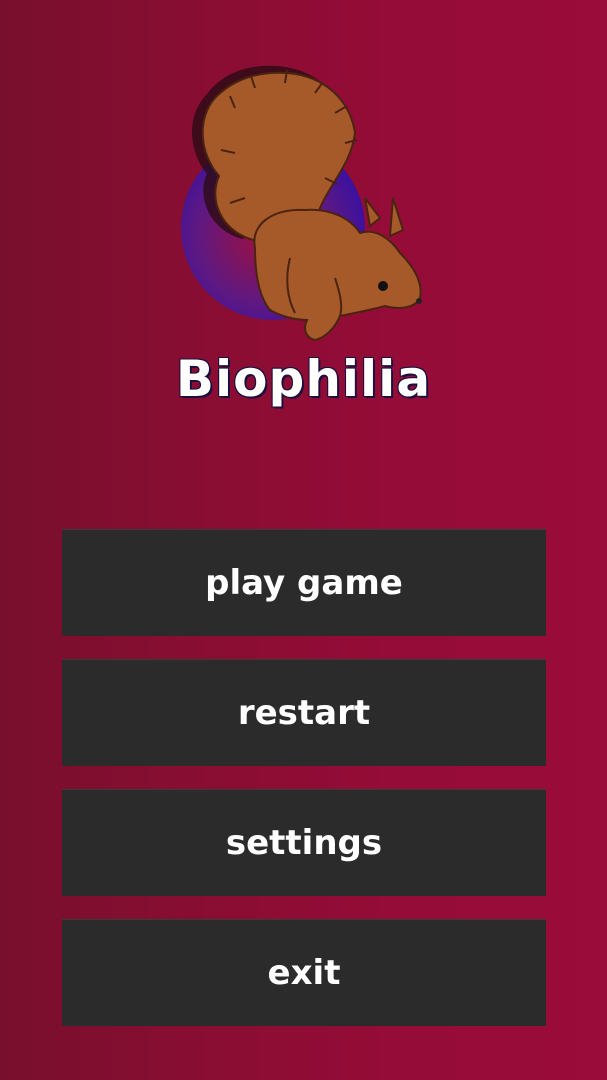 The image size is (607, 1080). Describe the element at coordinates (304, 842) in the screenshot. I see `settings-button: settings` at that location.